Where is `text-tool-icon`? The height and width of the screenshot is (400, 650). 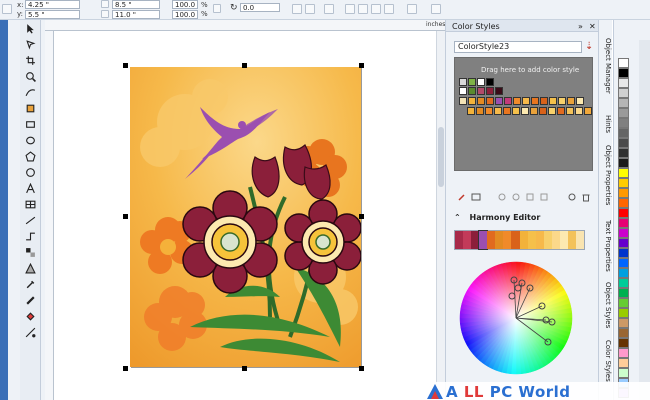
text-tool-icon is located at coordinates (30, 188).